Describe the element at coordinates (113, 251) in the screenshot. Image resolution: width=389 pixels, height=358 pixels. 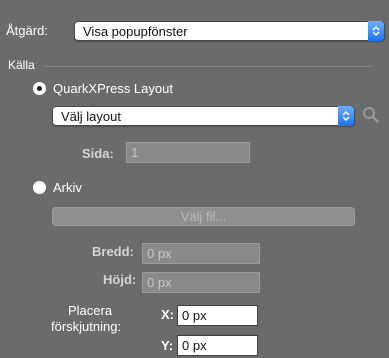
I see `width-label: Bredd:` at that location.